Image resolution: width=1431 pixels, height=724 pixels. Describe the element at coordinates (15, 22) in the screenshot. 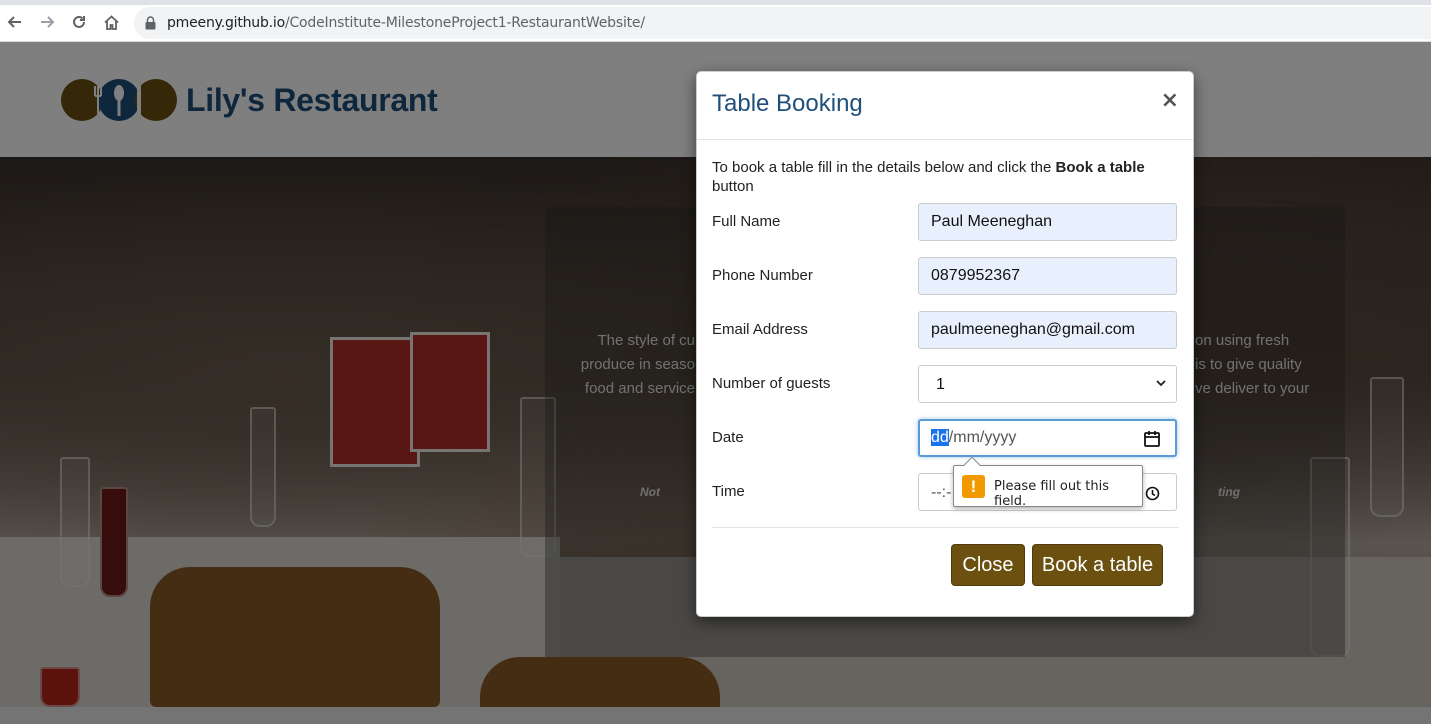

I see `back-arrow-icon` at that location.